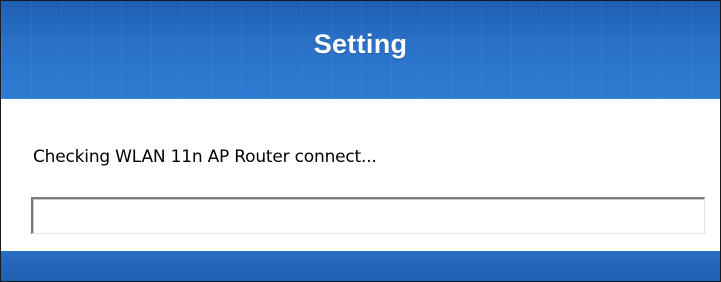 This screenshot has width=721, height=282. I want to click on progress-bar, so click(368, 215).